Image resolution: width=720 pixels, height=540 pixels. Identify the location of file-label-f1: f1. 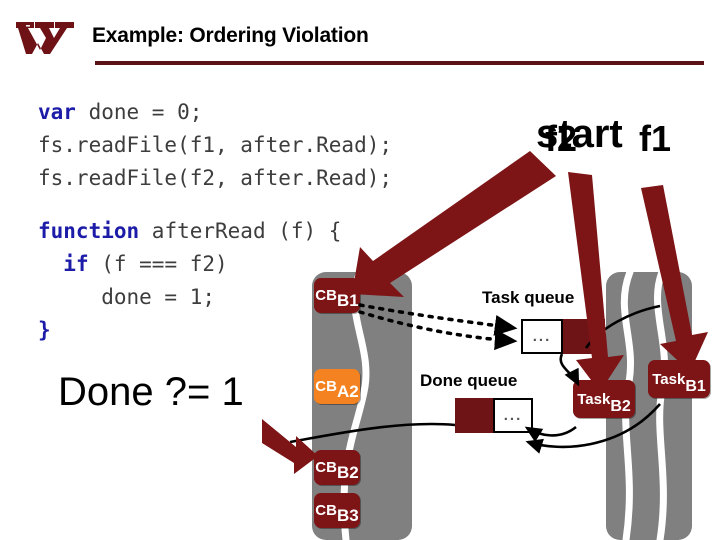
(655, 138).